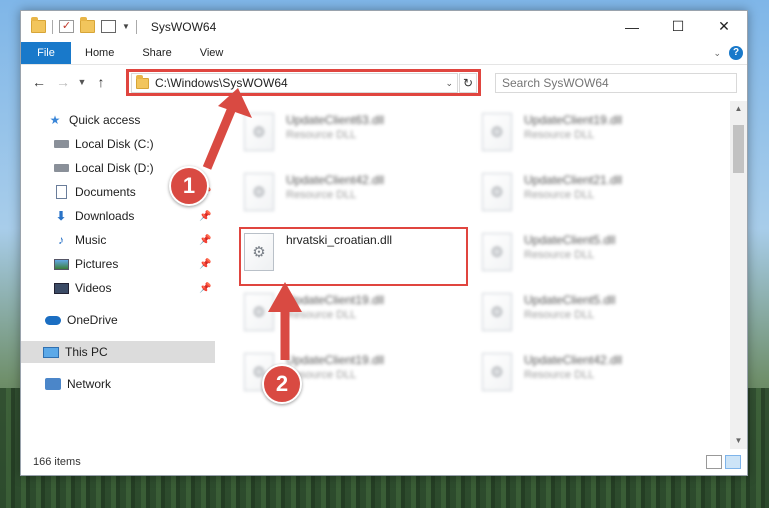  I want to click on tab-view: View, so click(212, 53).